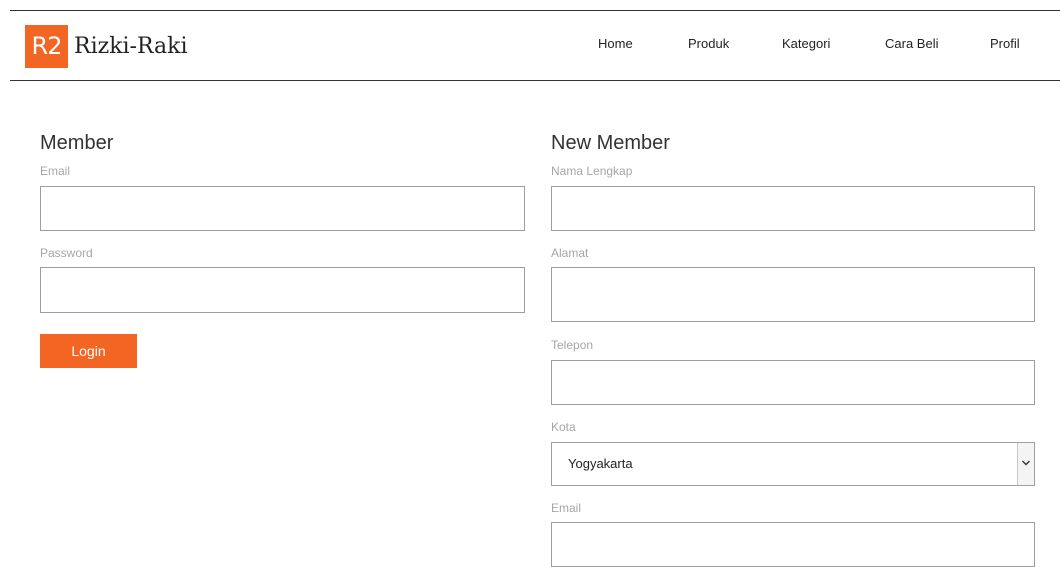  Describe the element at coordinates (563, 427) in the screenshot. I see `kota-label: Kota` at that location.